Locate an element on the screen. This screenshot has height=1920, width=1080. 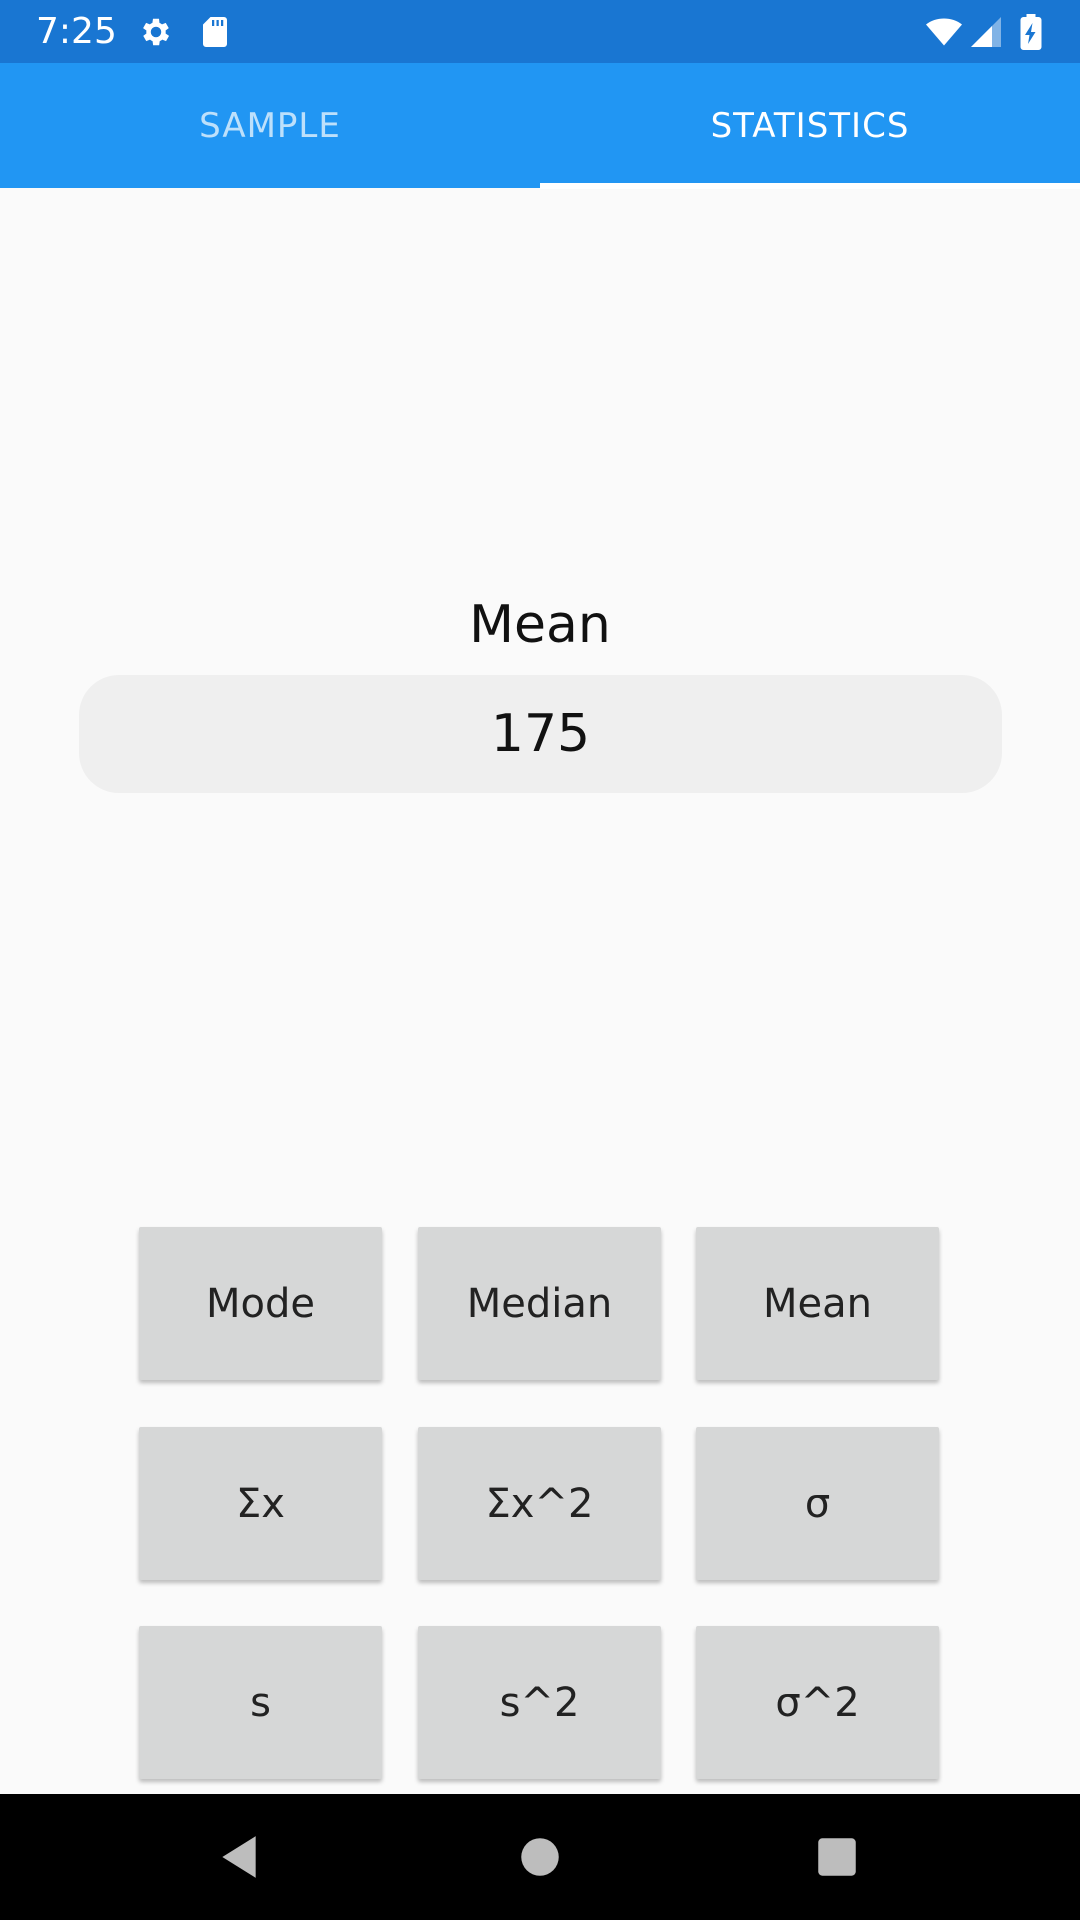
population-variance-button: σ^2 is located at coordinates (817, 1702).